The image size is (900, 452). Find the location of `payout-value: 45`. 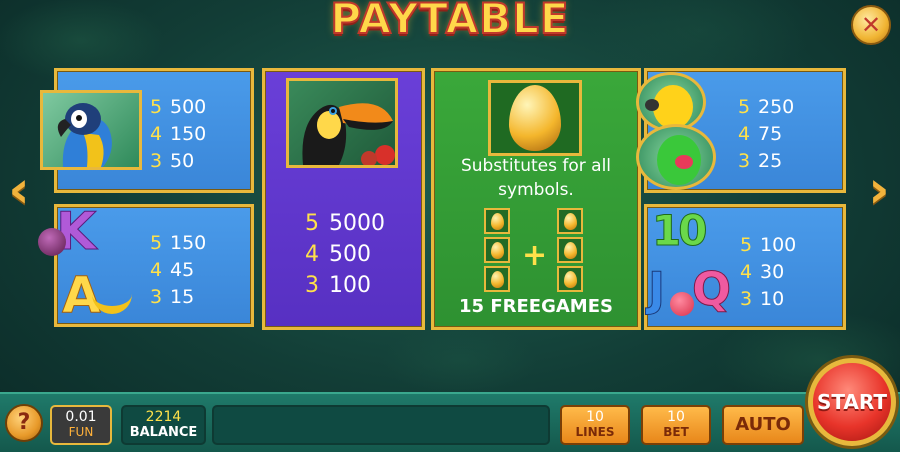

payout-value: 45 is located at coordinates (182, 270).